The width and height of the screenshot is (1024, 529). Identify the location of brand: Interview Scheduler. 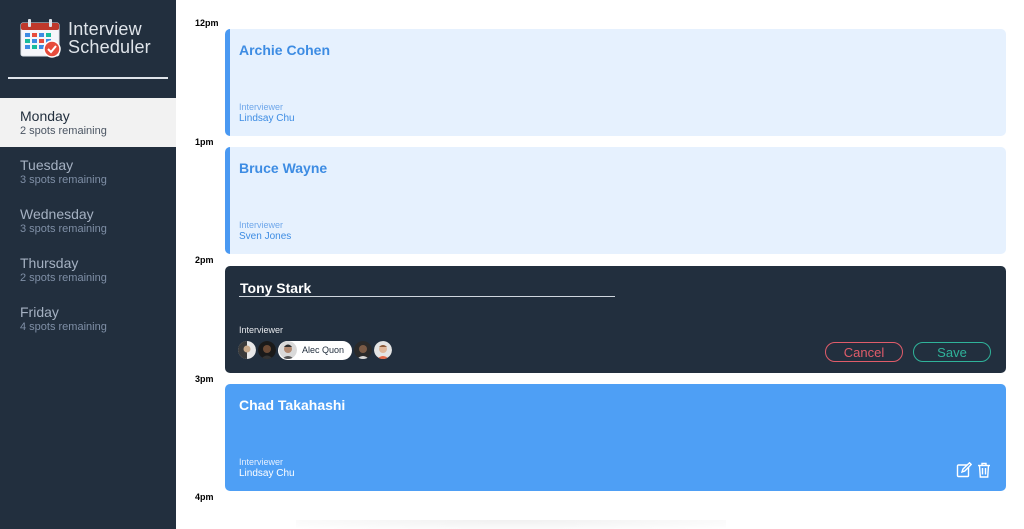
(95, 39).